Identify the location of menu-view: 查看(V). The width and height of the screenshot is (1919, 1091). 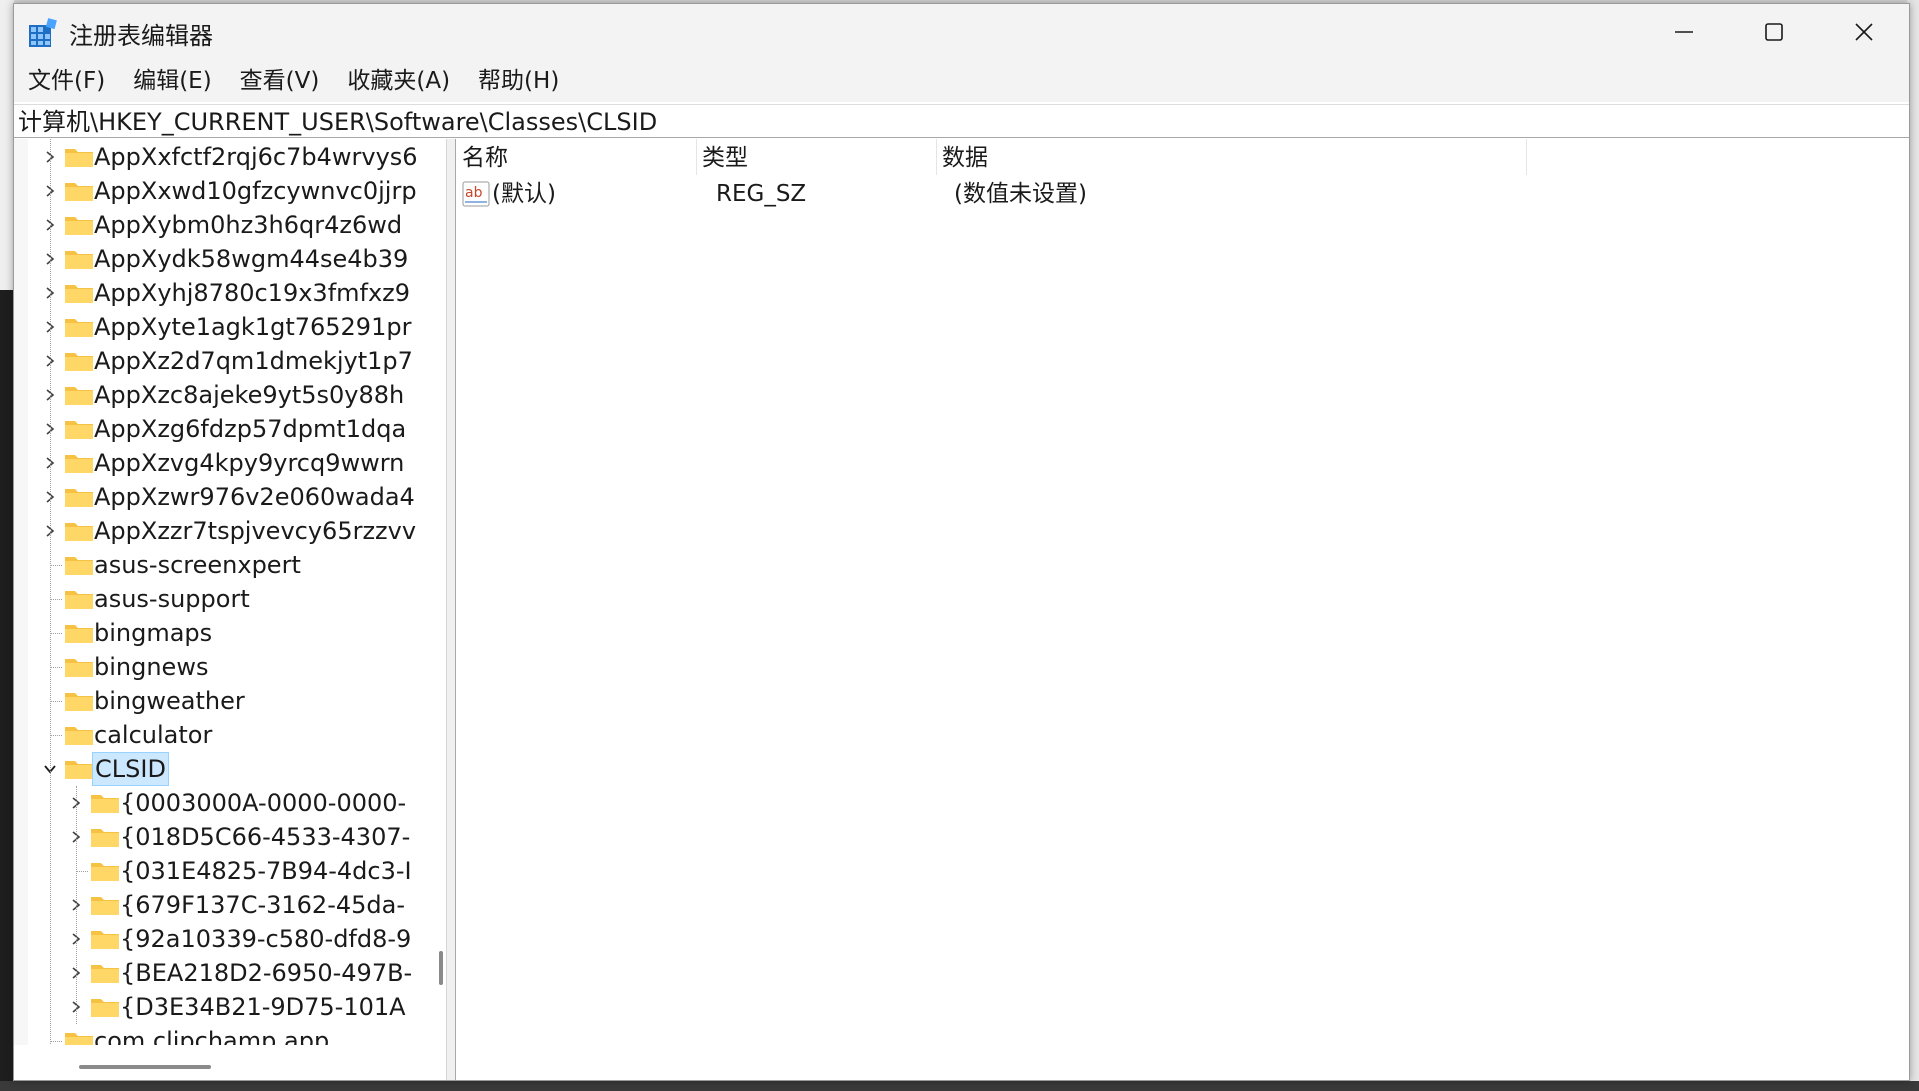
(280, 81).